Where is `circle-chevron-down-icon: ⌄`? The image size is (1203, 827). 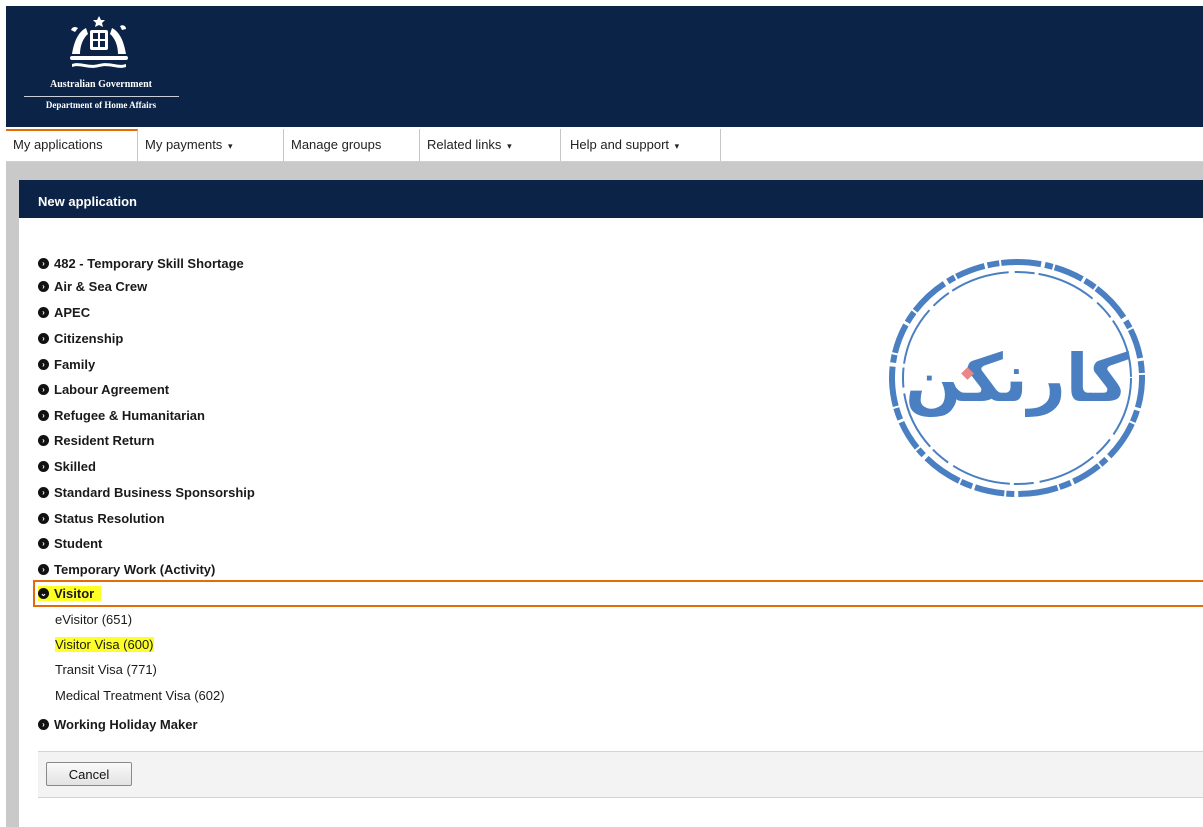 circle-chevron-down-icon: ⌄ is located at coordinates (43, 594).